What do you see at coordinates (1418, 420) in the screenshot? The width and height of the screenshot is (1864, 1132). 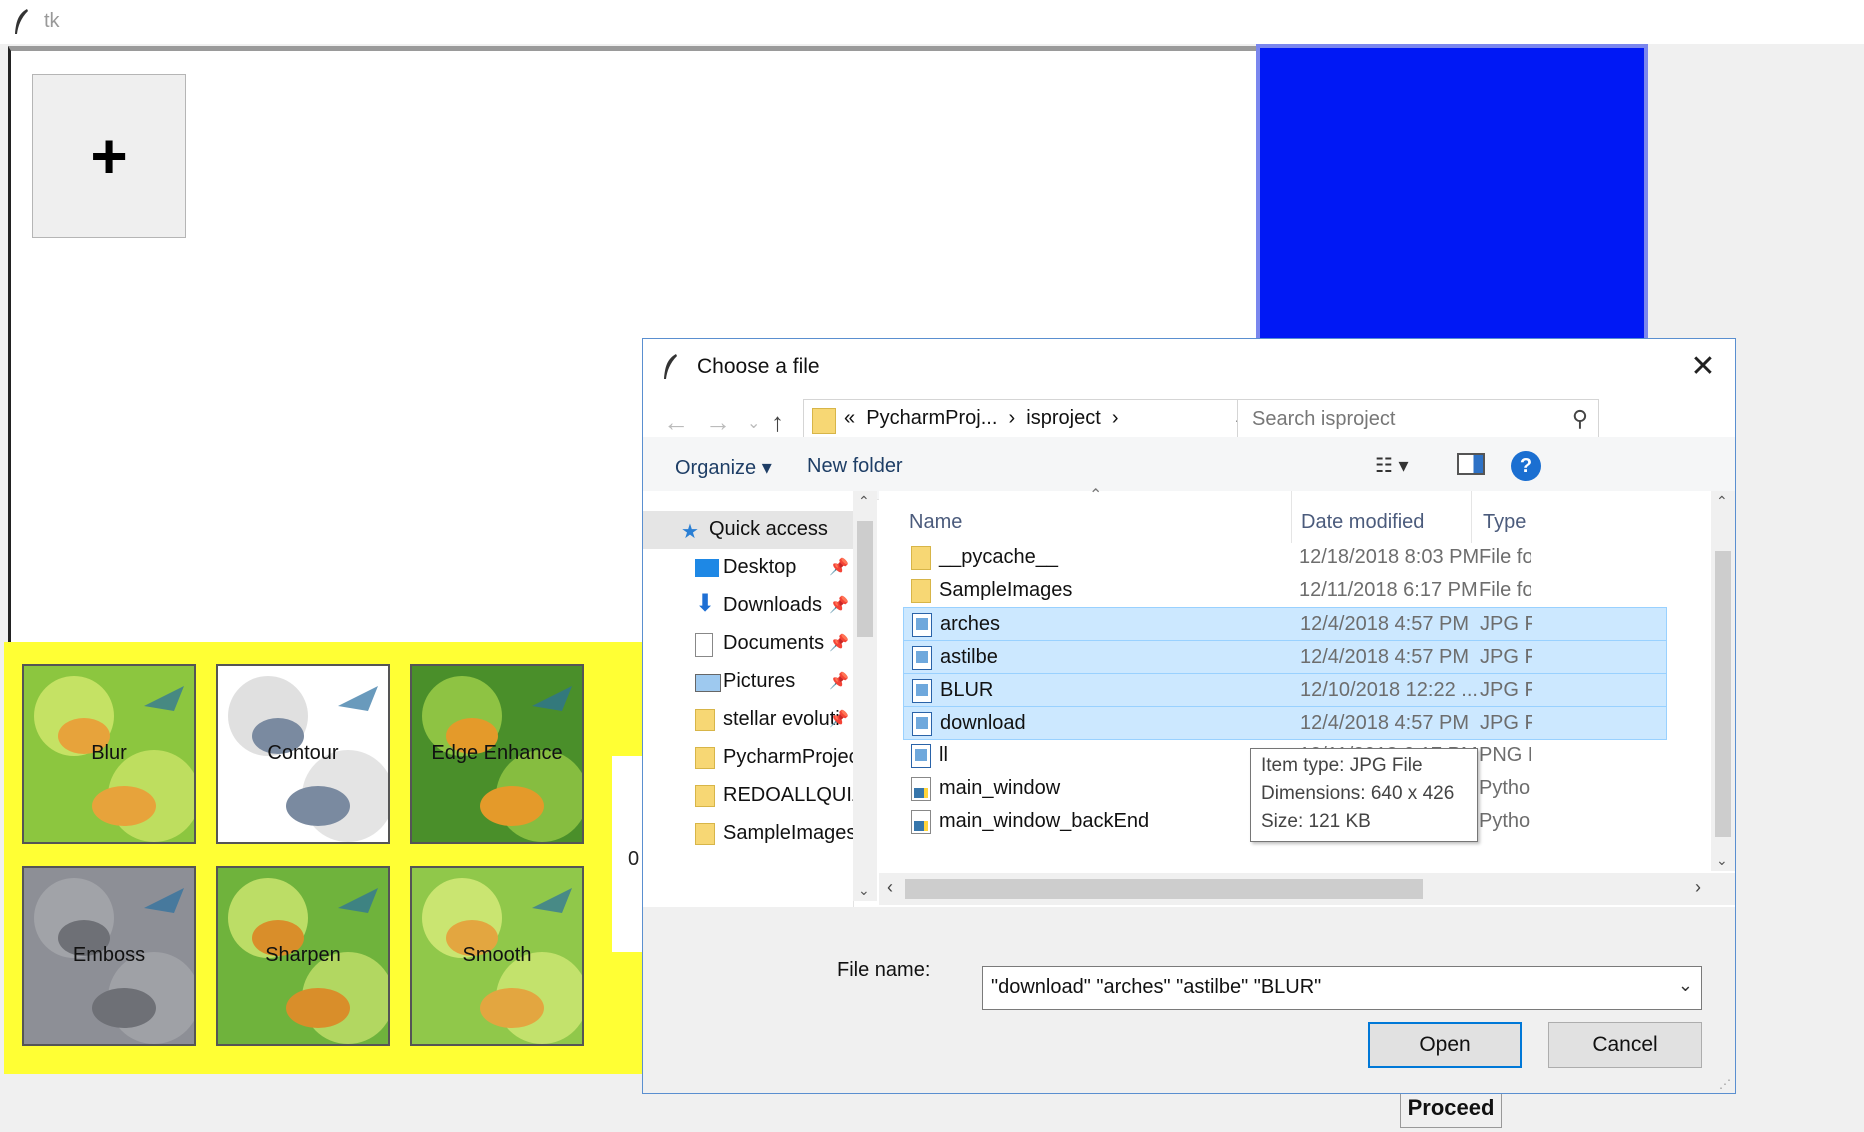 I see `search-input: Search isproject ⚲` at bounding box center [1418, 420].